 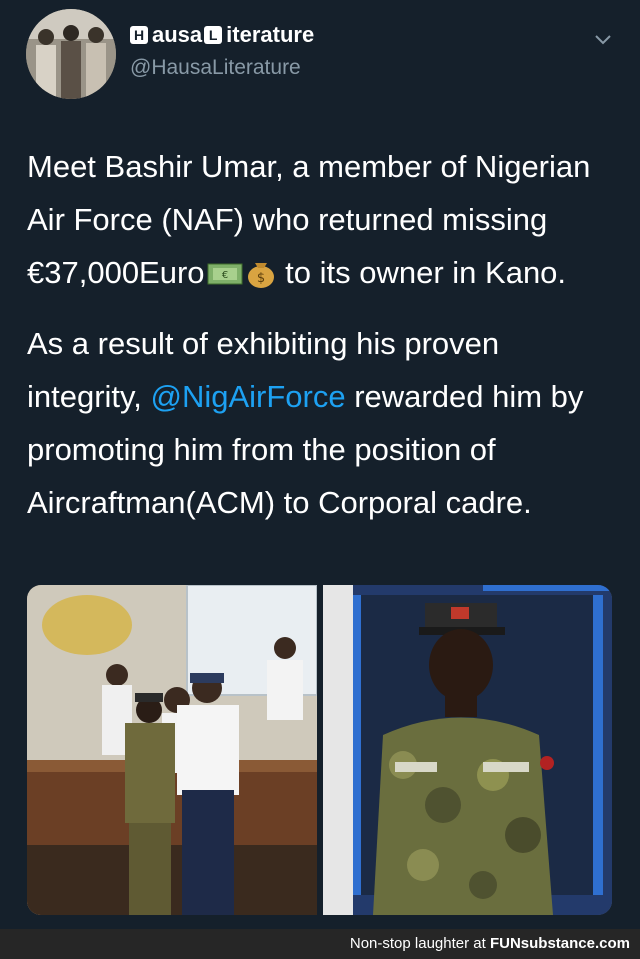 I want to click on display-name: H ausa L iterature, so click(x=222, y=35).